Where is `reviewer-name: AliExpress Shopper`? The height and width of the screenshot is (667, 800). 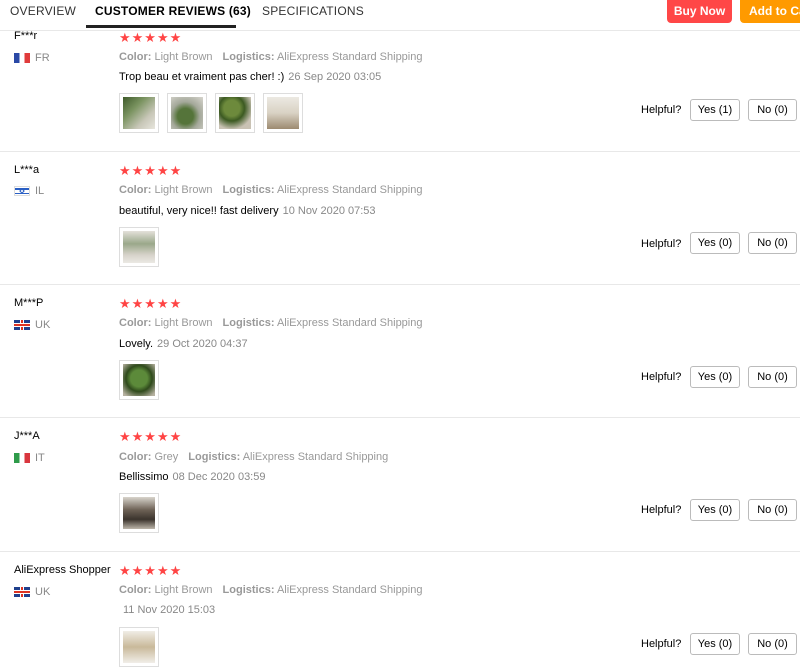 reviewer-name: AliExpress Shopper is located at coordinates (62, 570).